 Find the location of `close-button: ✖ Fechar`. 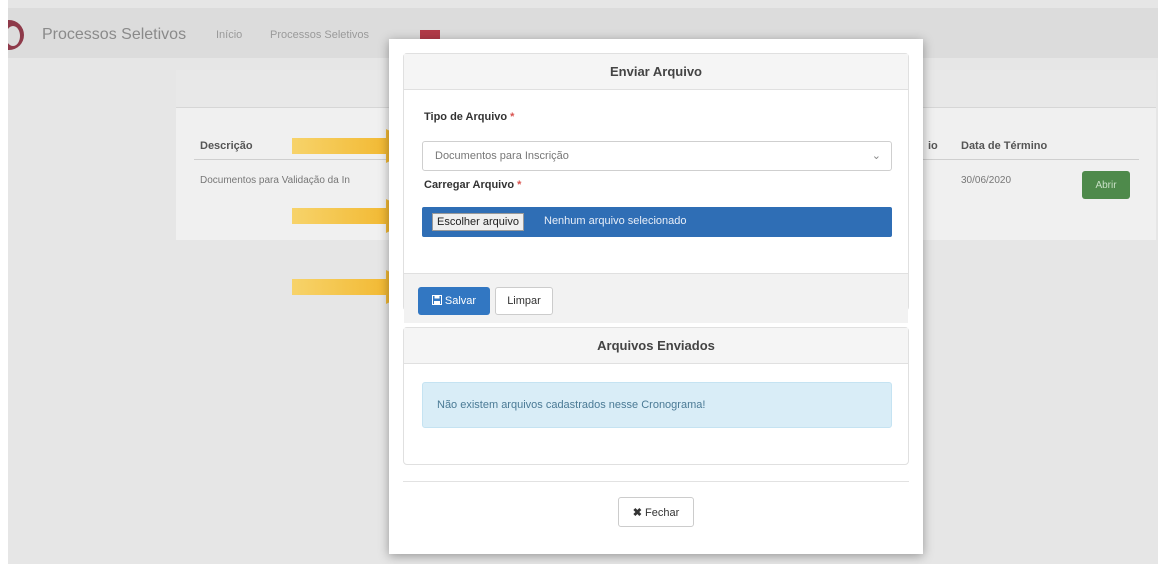

close-button: ✖ Fechar is located at coordinates (656, 512).